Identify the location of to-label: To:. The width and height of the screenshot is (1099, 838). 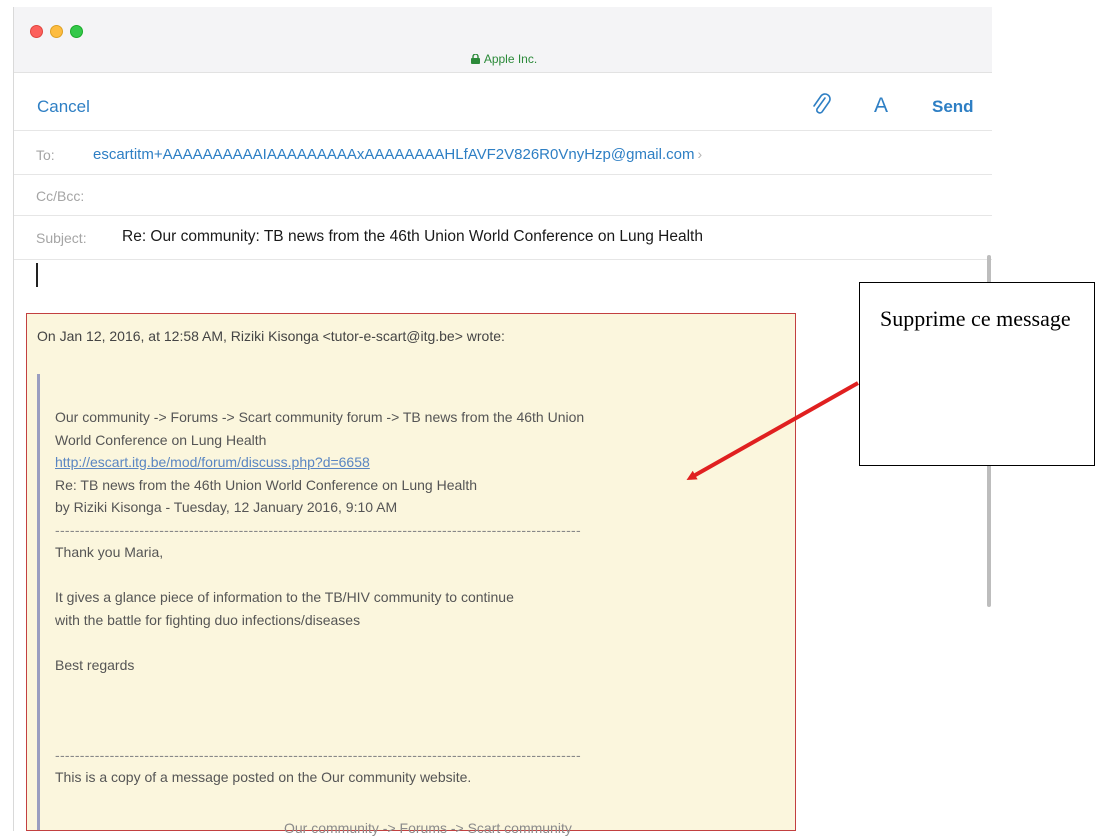
(45, 155).